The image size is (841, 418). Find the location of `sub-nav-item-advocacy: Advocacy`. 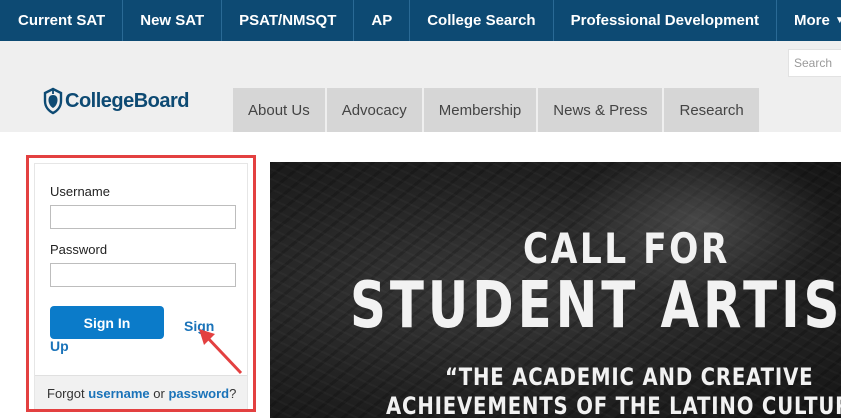

sub-nav-item-advocacy: Advocacy is located at coordinates (375, 110).